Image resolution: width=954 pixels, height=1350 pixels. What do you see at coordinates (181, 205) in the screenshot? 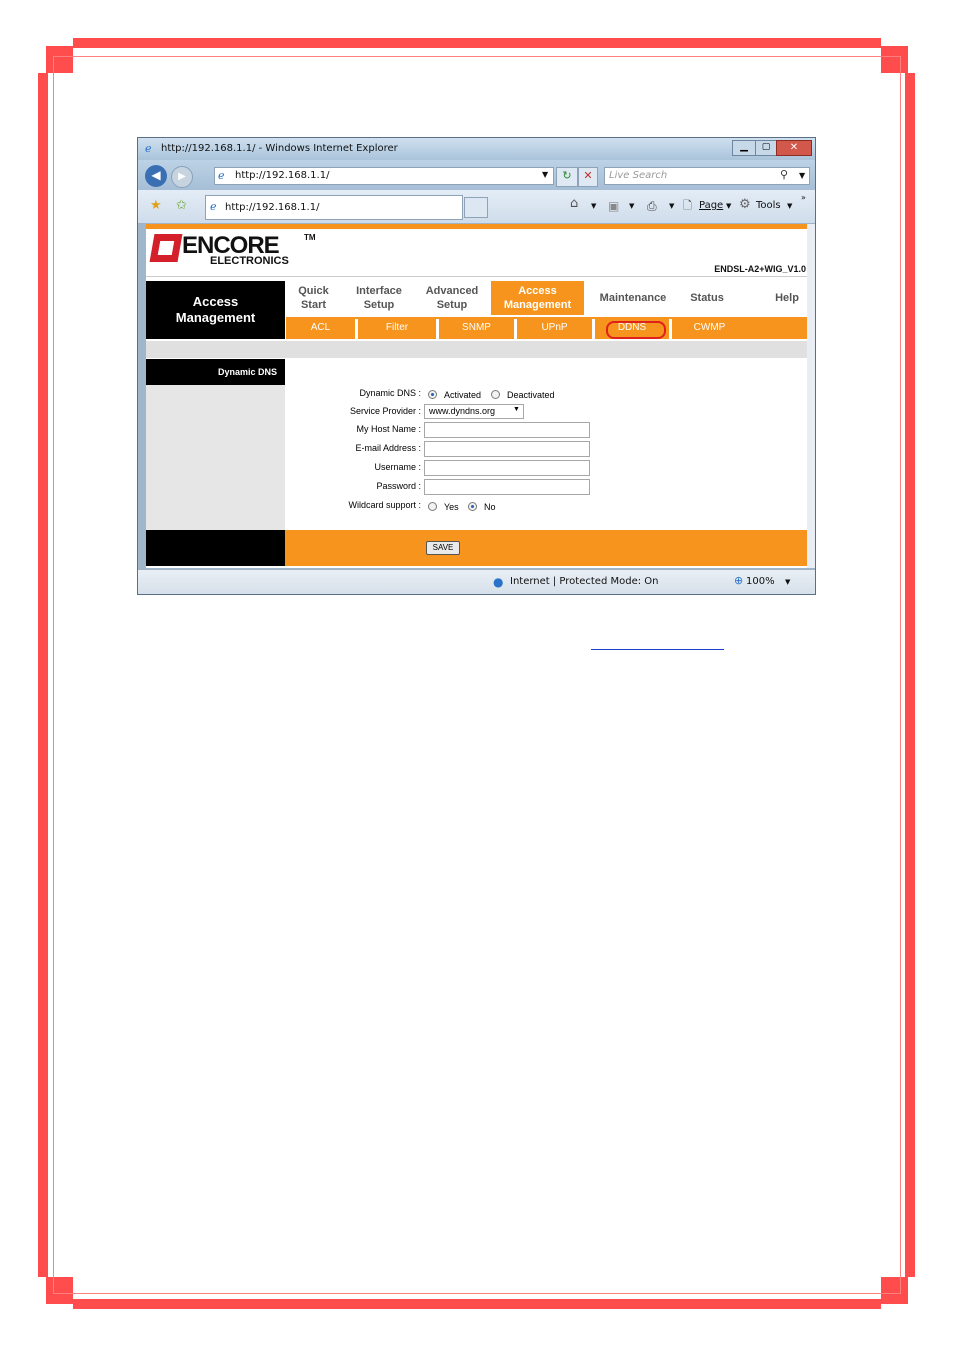
I see `add-favorites-icon: ✩` at bounding box center [181, 205].